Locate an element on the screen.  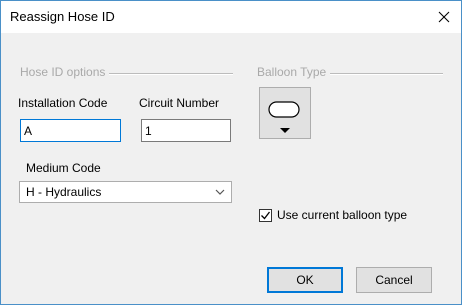
cancel-button: Cancel is located at coordinates (394, 280).